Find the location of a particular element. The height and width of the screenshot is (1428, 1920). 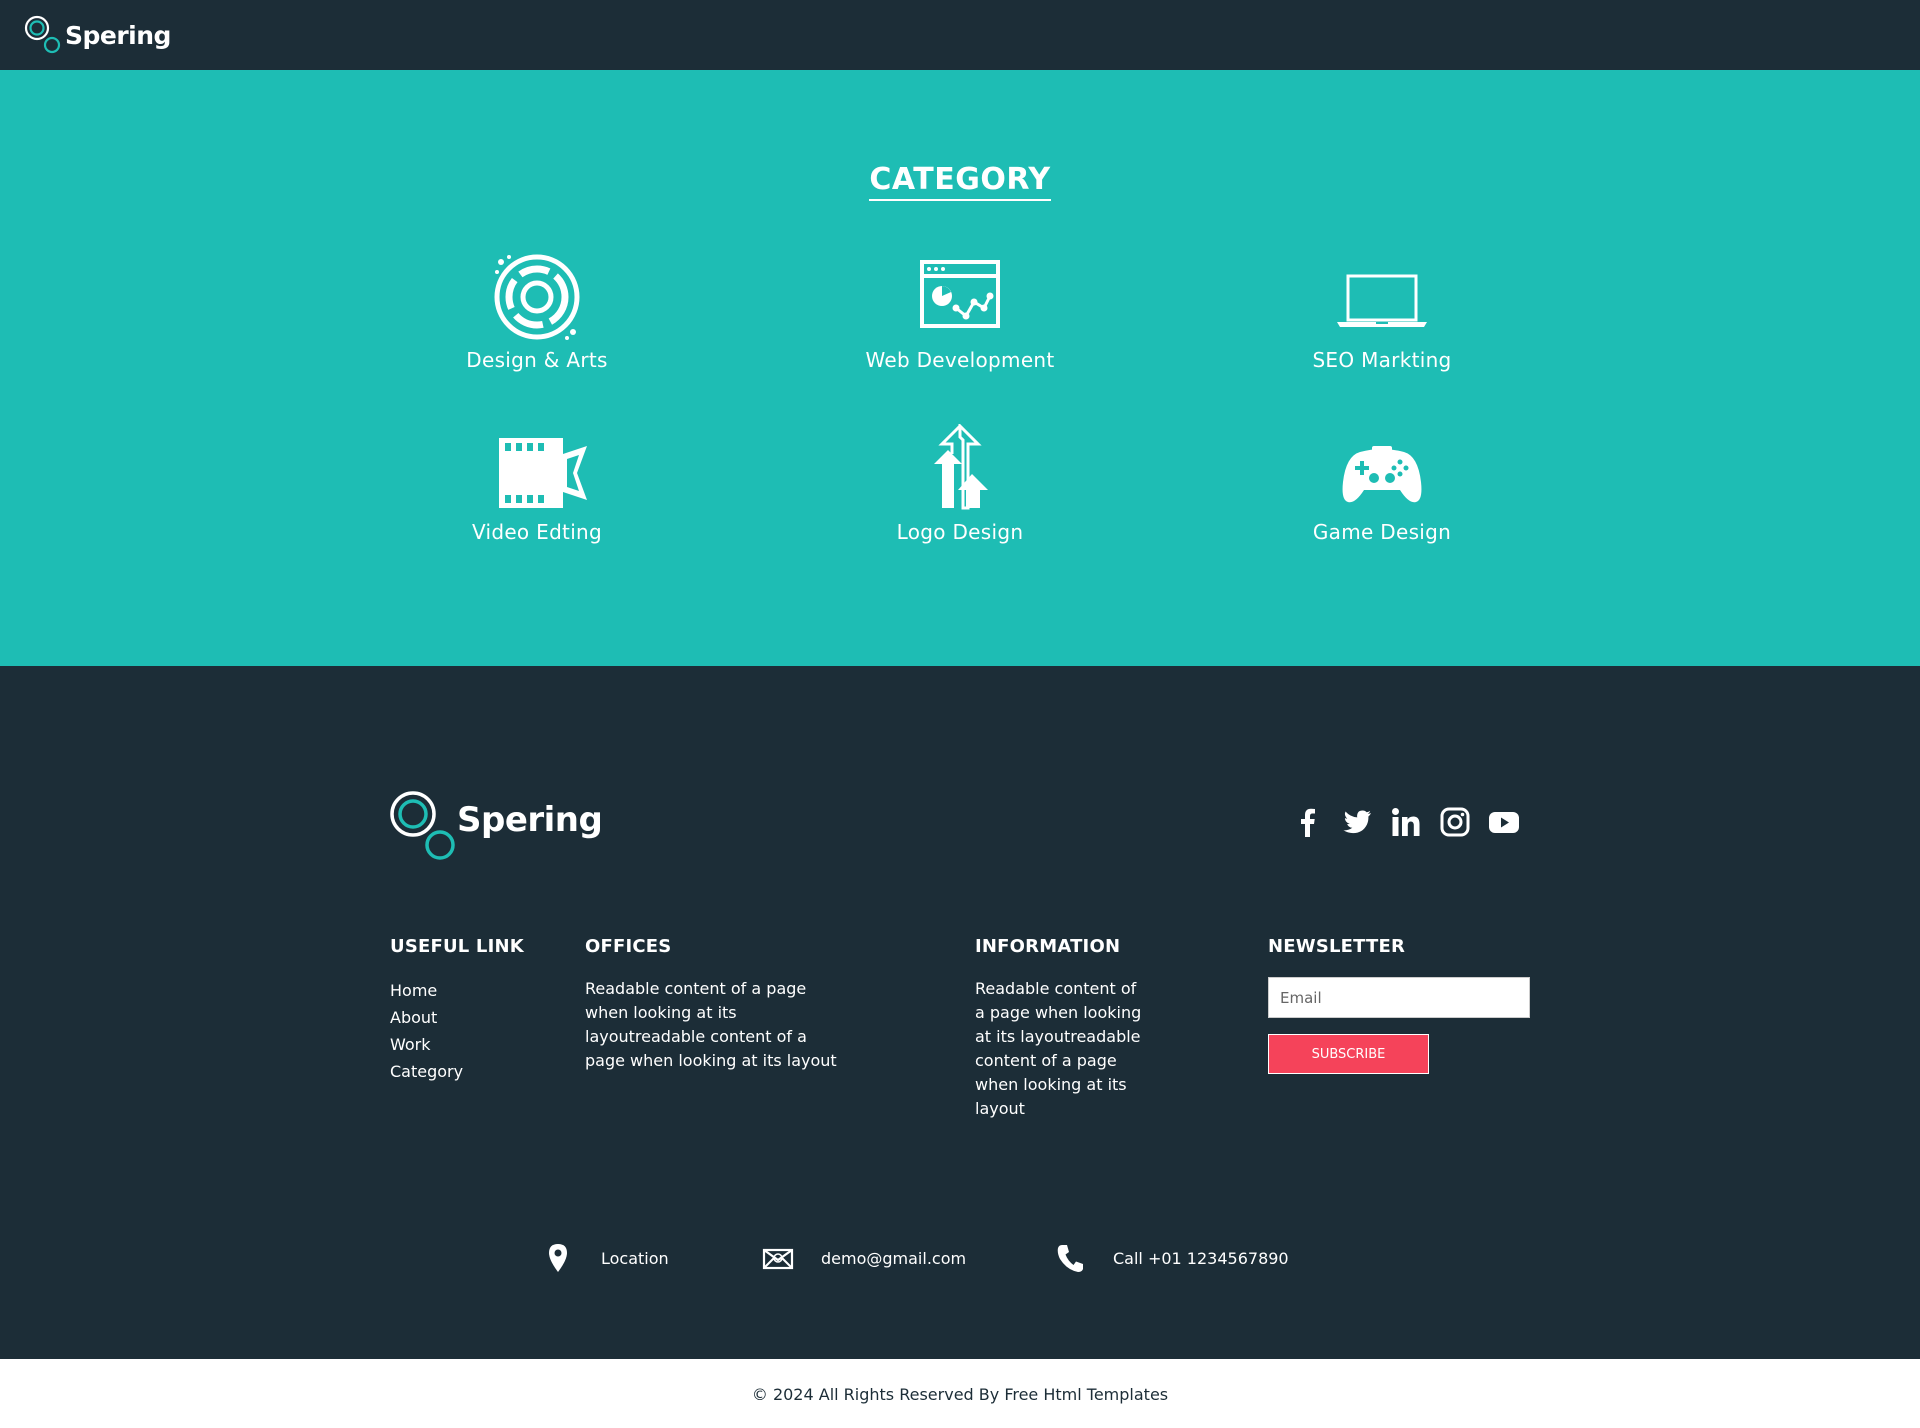

linkedin-icon is located at coordinates (1406, 822).